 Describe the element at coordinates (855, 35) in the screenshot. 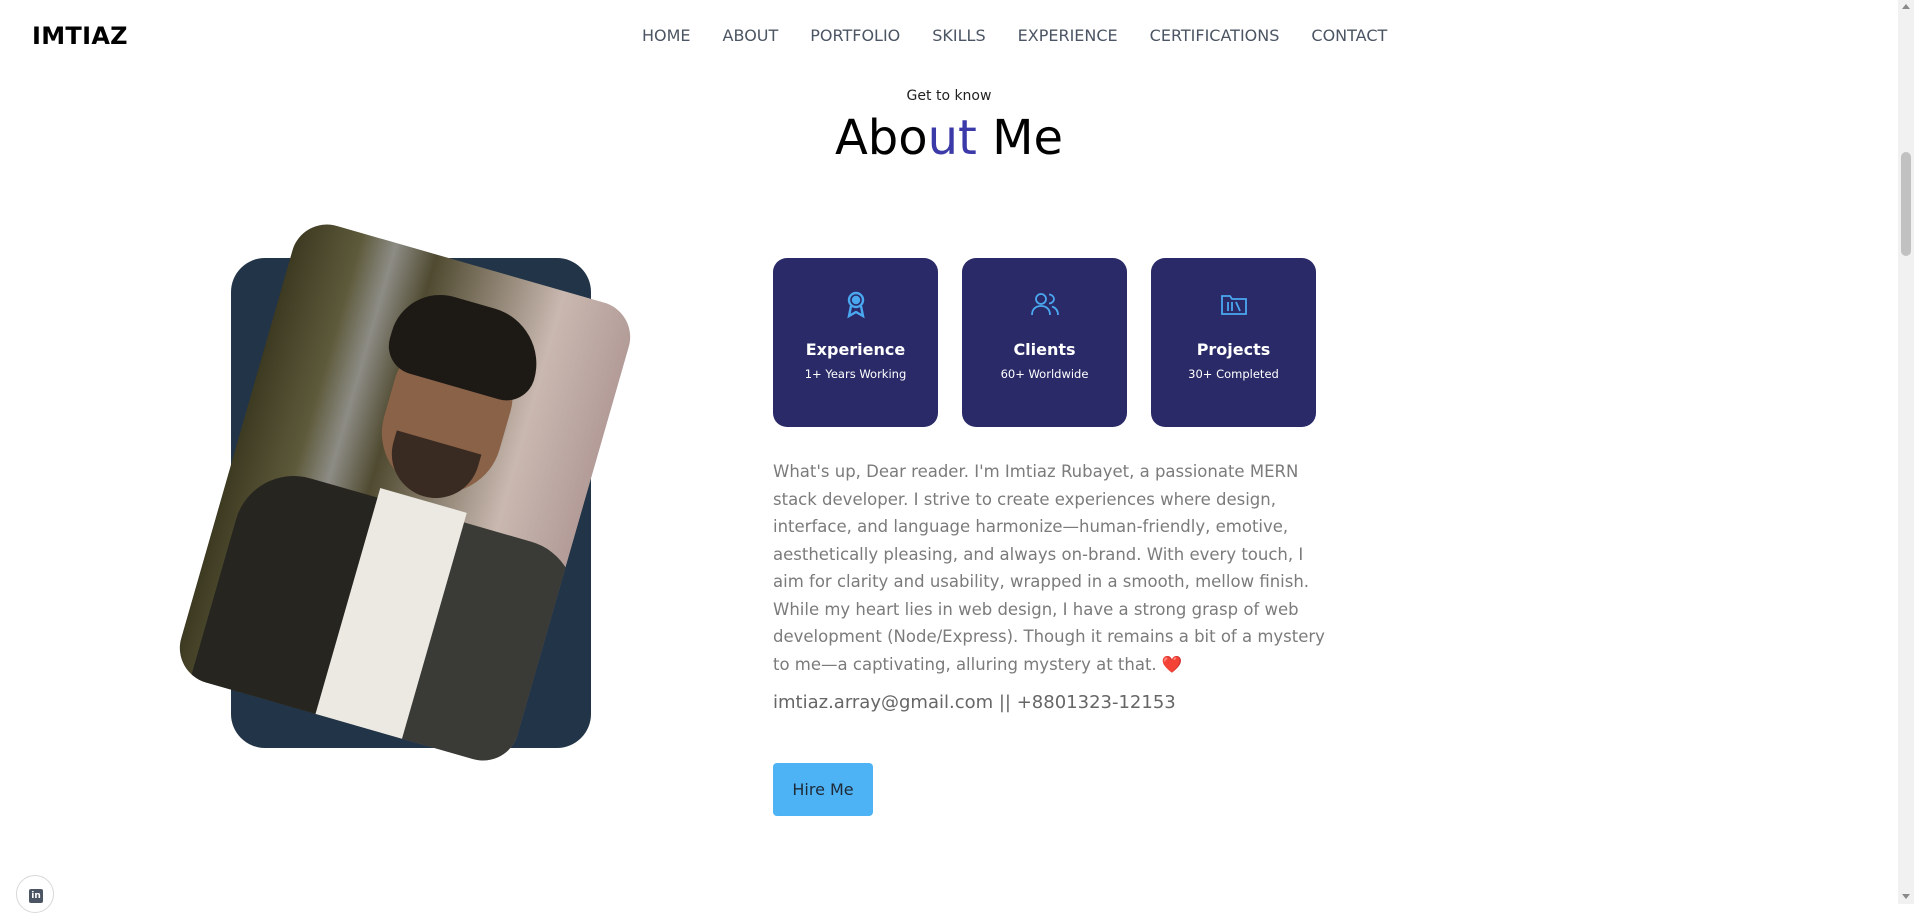

I see `nav-portfolio: PORTFOLIO` at that location.